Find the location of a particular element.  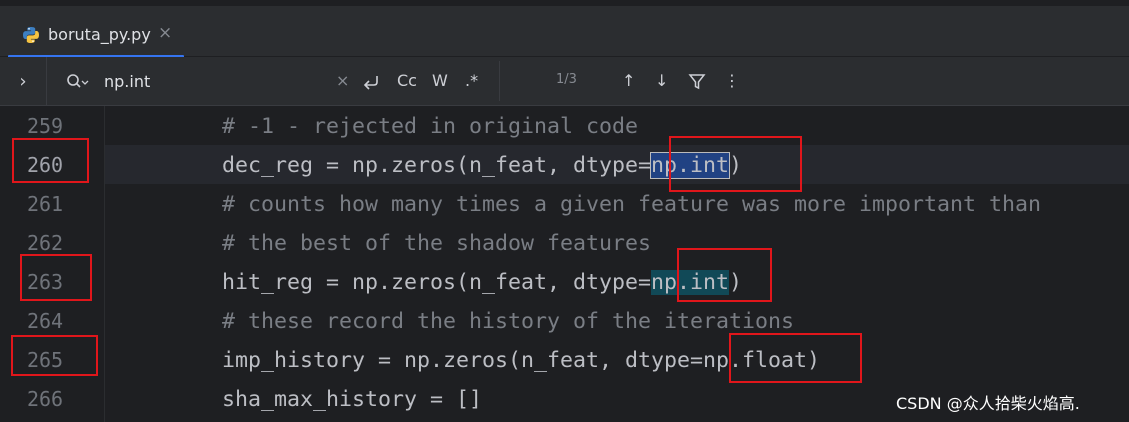

match-case-button: Cc is located at coordinates (407, 81).